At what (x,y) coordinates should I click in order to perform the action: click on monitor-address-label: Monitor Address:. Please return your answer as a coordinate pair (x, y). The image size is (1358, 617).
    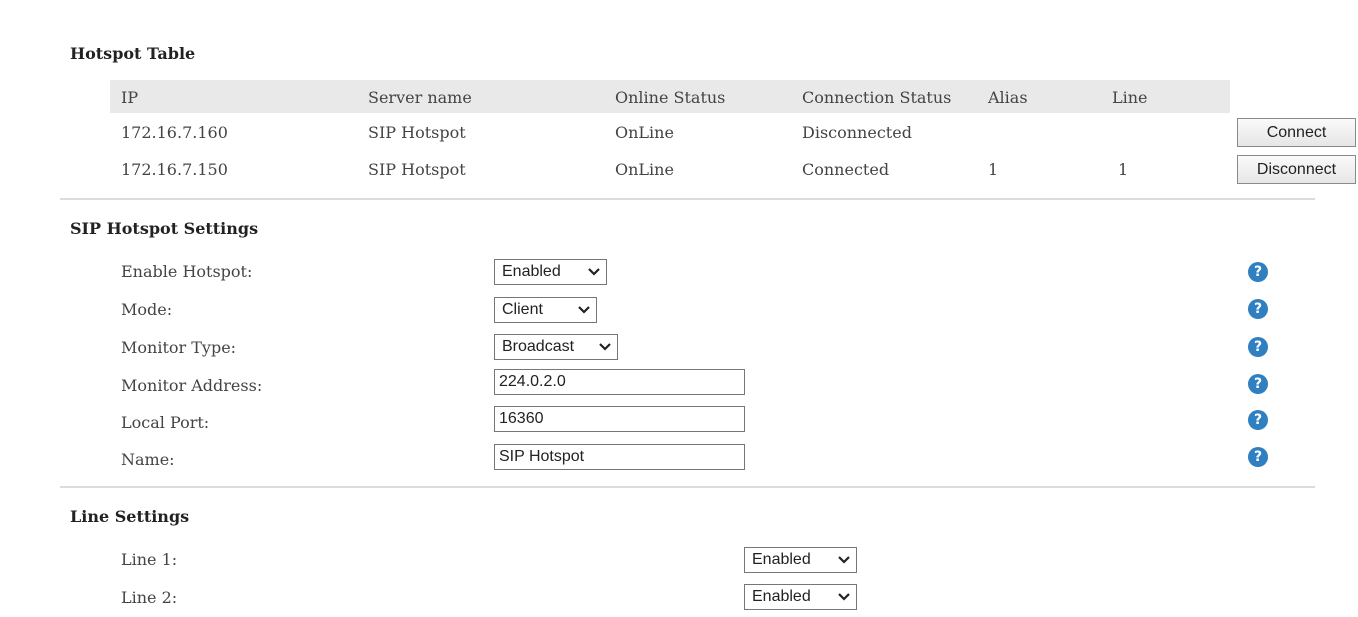
    Looking at the image, I should click on (192, 385).